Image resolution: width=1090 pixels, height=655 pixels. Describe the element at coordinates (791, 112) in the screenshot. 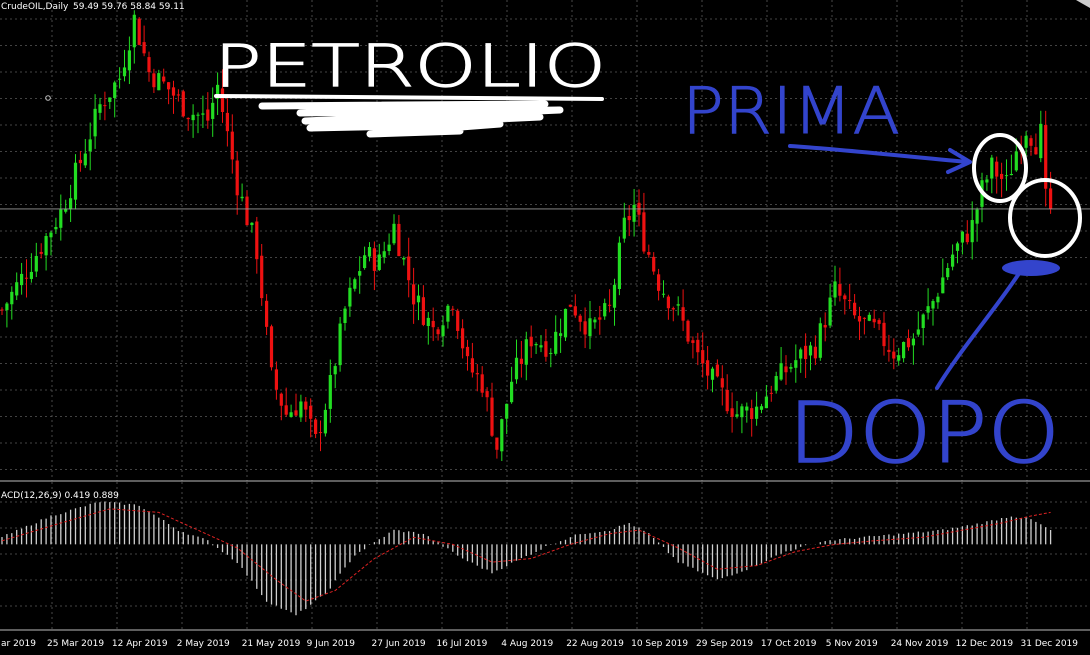

I see `before-annotation-text: PRIMA` at that location.